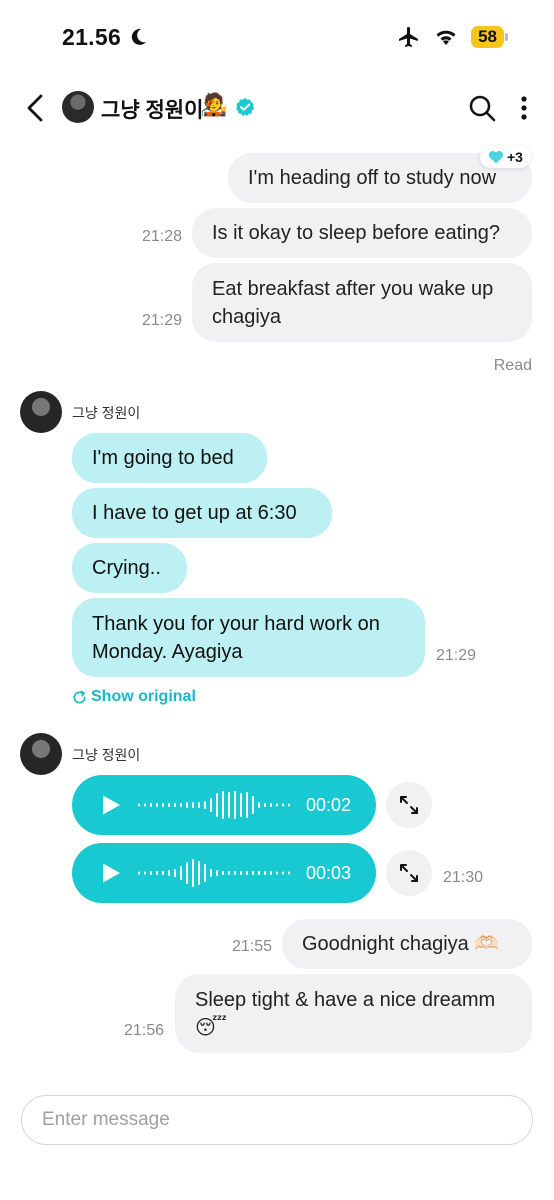  Describe the element at coordinates (409, 37) in the screenshot. I see `airplane-icon` at that location.